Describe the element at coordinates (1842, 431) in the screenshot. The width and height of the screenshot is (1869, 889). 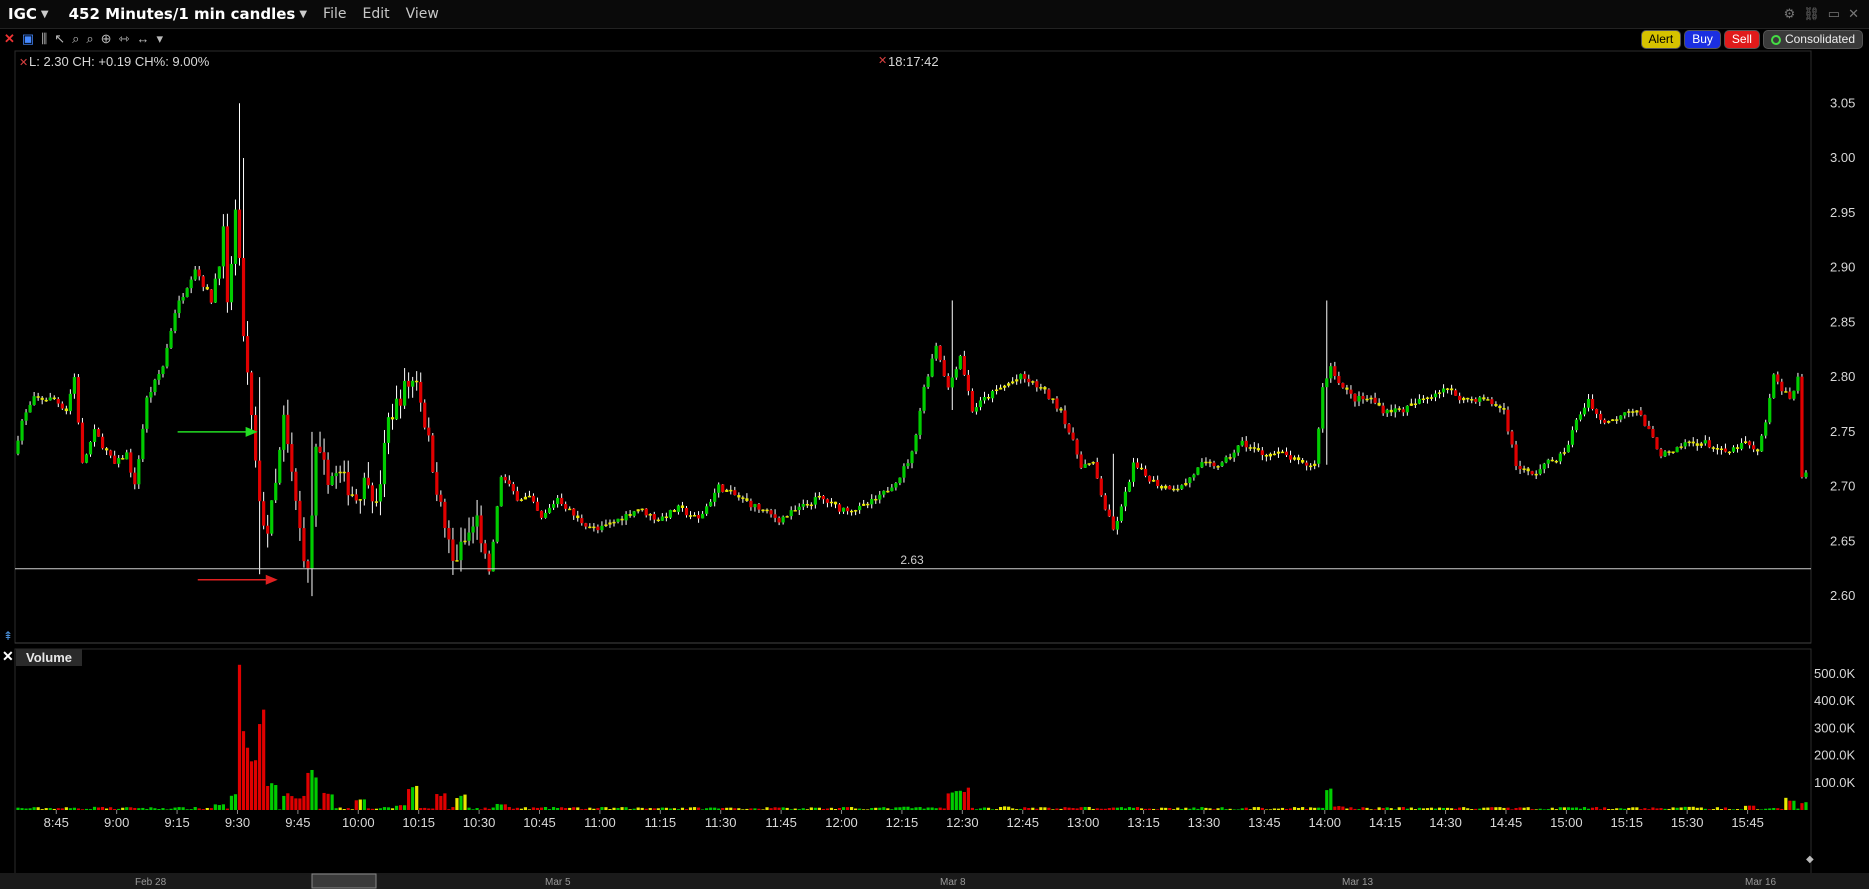
I see `price-tick-label: 2.75` at that location.